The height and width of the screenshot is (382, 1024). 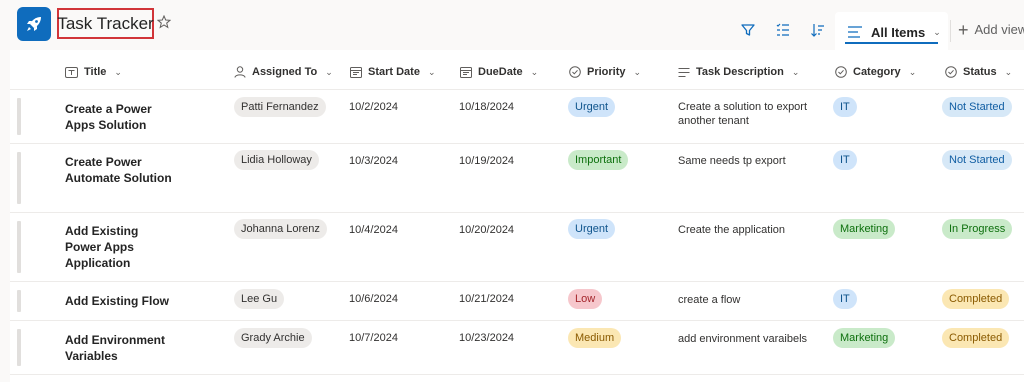 I want to click on filter-icon, so click(x=748, y=30).